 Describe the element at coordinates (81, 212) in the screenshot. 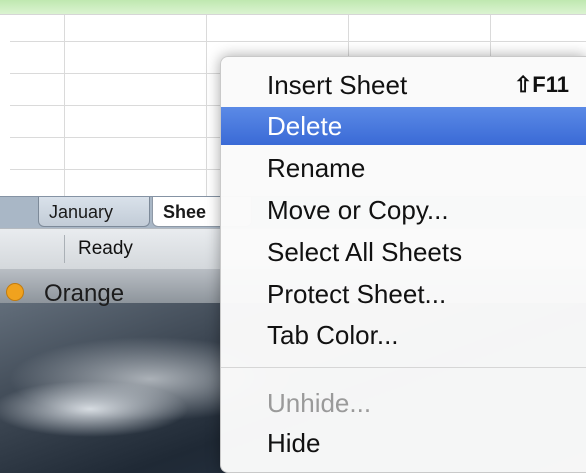

I see `sheet-tab-label: January` at that location.